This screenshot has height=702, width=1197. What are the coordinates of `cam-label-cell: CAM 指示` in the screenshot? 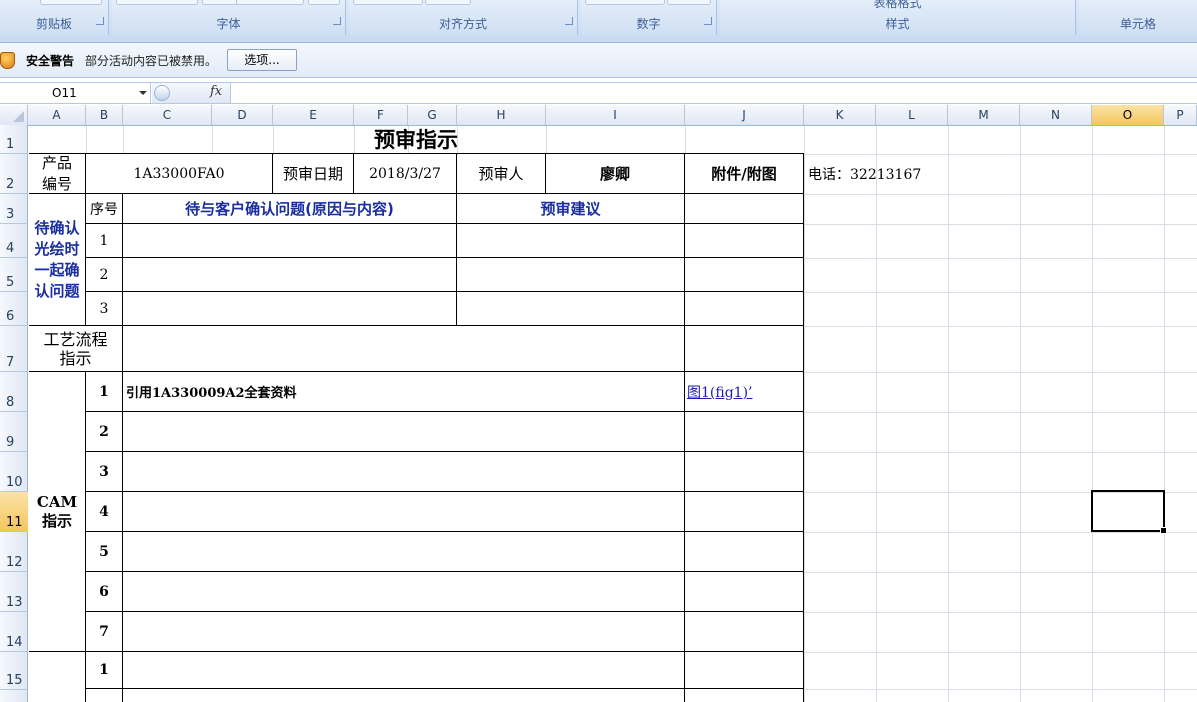 It's located at (57, 511).